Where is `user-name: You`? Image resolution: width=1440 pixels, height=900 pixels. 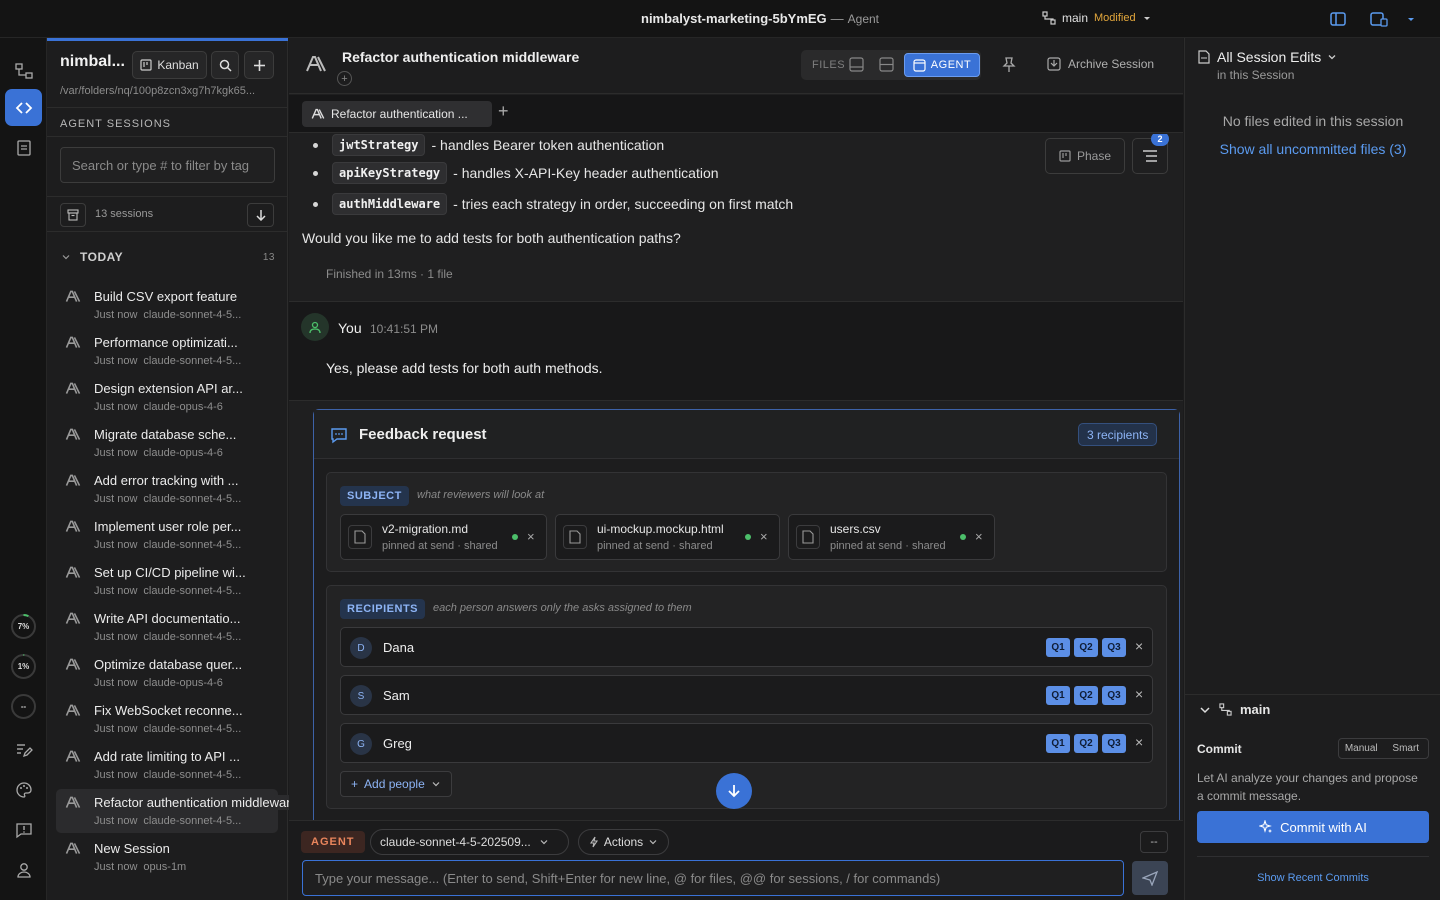
user-name: You is located at coordinates (350, 328).